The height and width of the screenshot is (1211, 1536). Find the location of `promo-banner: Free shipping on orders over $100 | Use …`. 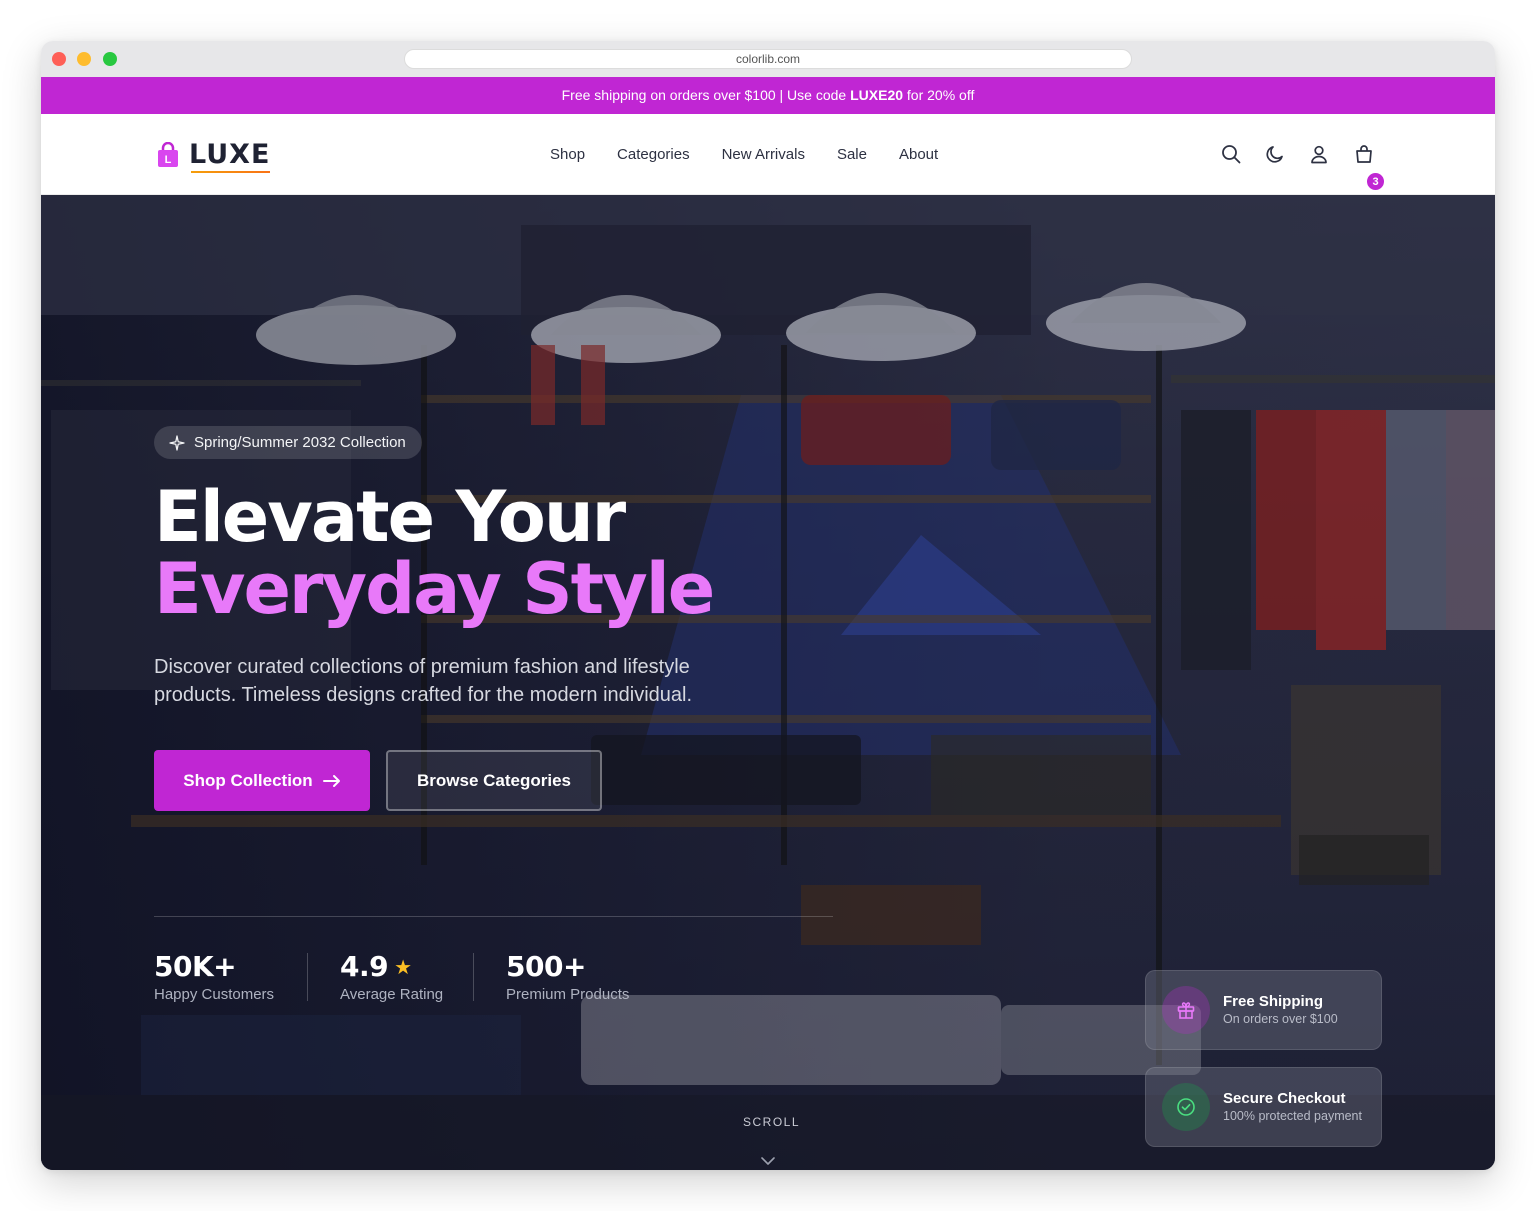

promo-banner: Free shipping on orders over $100 | Use … is located at coordinates (768, 95).